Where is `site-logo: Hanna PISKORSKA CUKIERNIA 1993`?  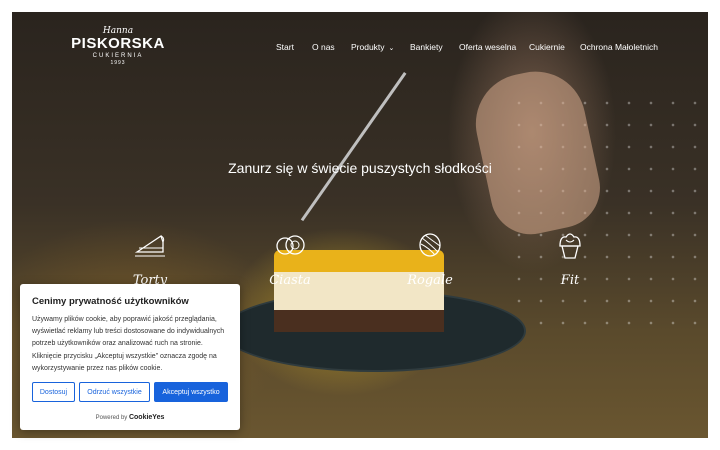 site-logo: Hanna PISKORSKA CUKIERNIA 1993 is located at coordinates (118, 46).